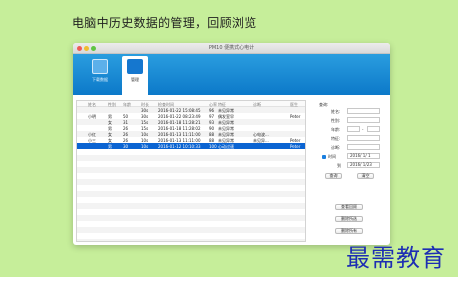 The width and height of the screenshot is (468, 285). Describe the element at coordinates (324, 104) in the screenshot. I see `query-title: 查询:` at that location.